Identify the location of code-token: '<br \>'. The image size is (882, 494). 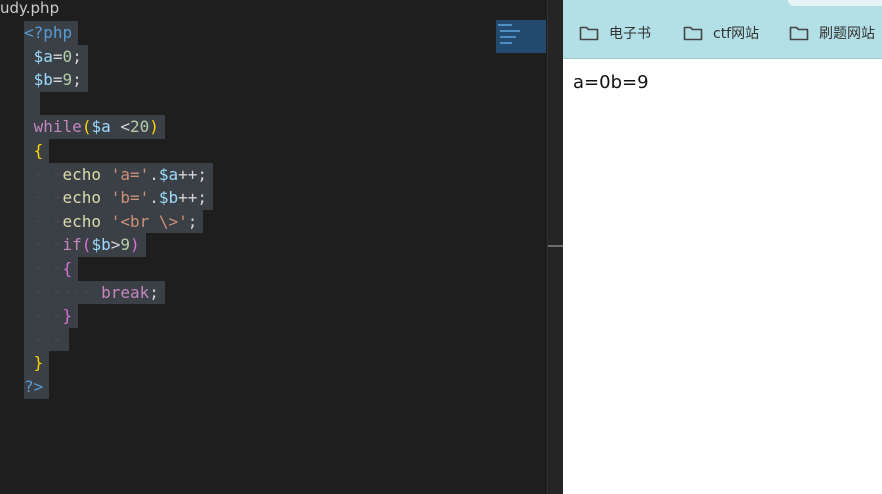
(149, 221).